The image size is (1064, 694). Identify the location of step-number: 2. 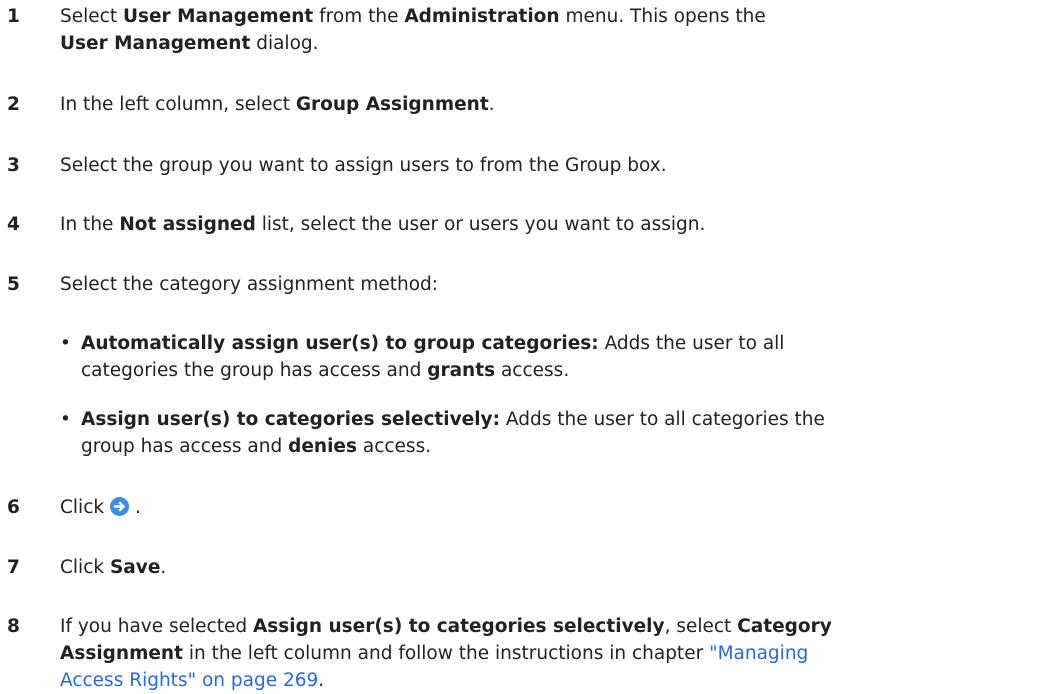
(13, 104).